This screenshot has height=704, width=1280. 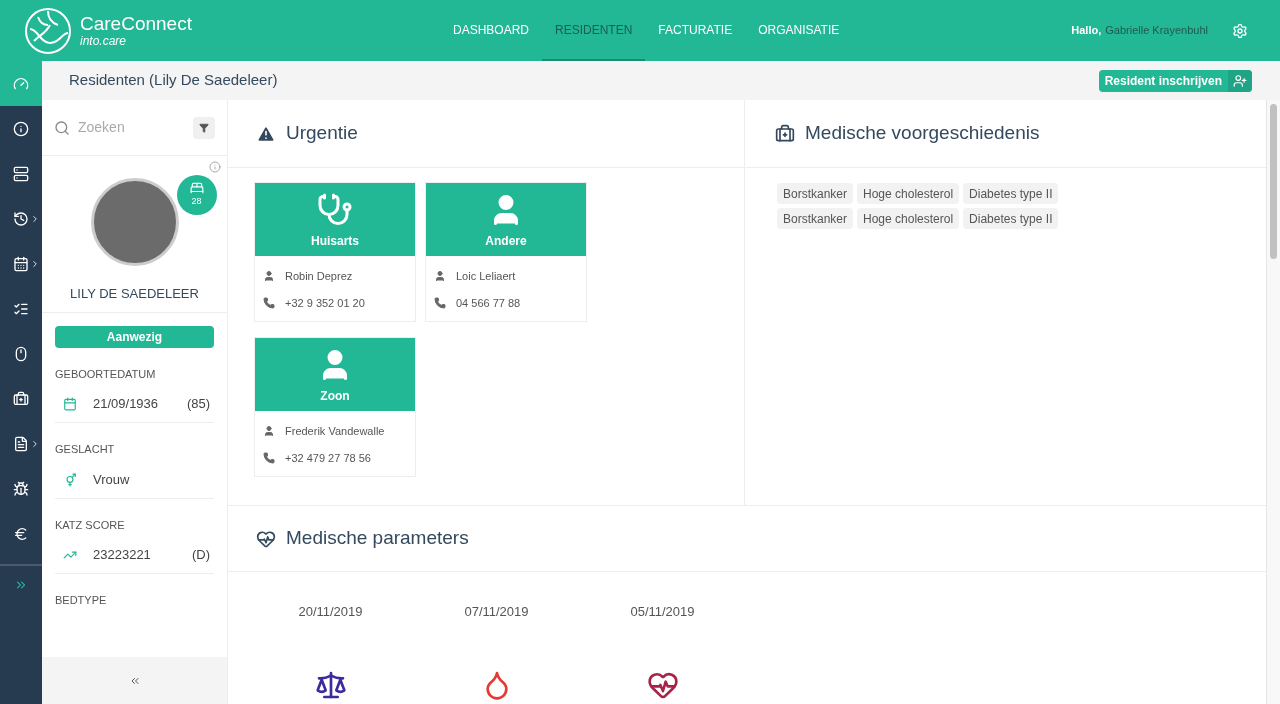 I want to click on mouse-icon, so click(x=21, y=353).